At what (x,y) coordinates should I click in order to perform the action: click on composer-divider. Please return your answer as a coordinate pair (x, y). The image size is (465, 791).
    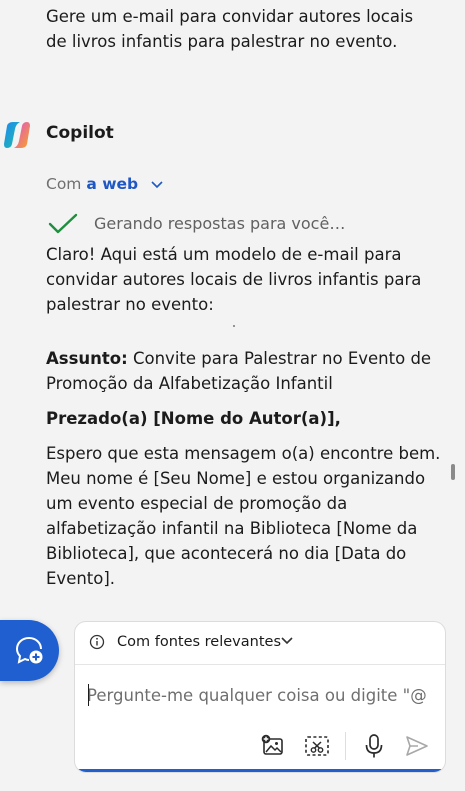
    Looking at the image, I should click on (260, 664).